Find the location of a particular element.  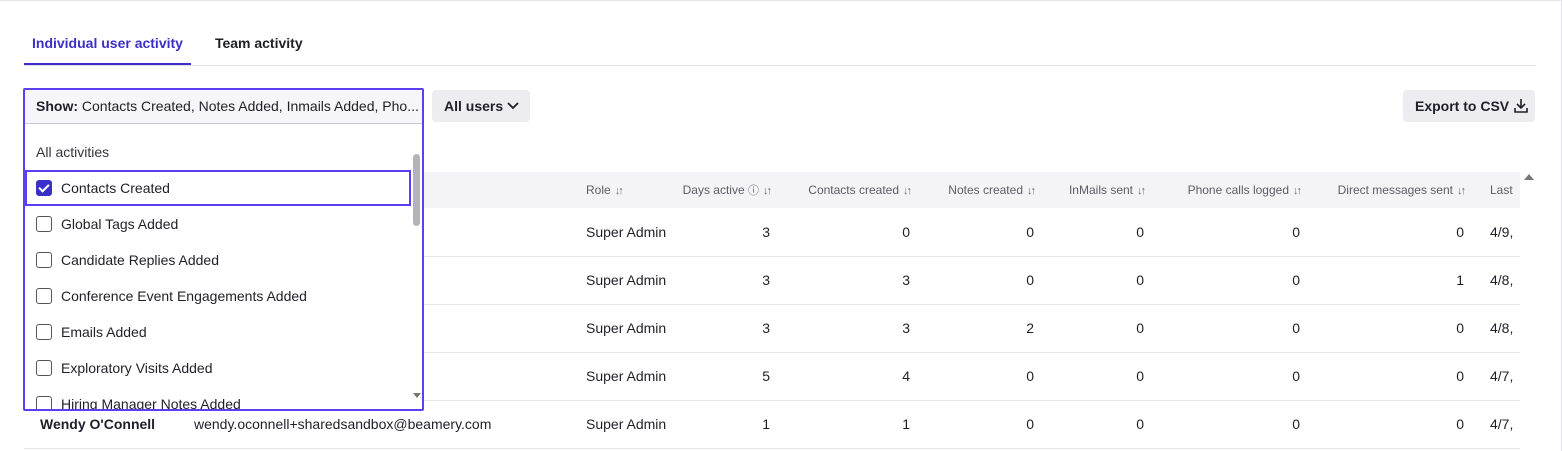

option-candidate-replies-added: Candidate Replies Added is located at coordinates (218, 260).